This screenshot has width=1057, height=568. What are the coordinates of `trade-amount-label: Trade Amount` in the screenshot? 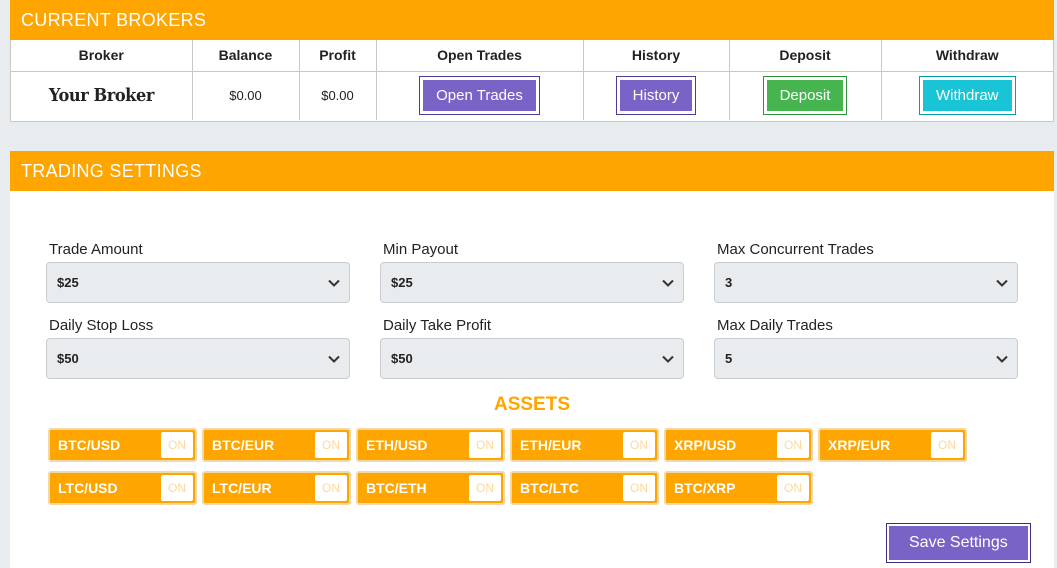 It's located at (96, 249).